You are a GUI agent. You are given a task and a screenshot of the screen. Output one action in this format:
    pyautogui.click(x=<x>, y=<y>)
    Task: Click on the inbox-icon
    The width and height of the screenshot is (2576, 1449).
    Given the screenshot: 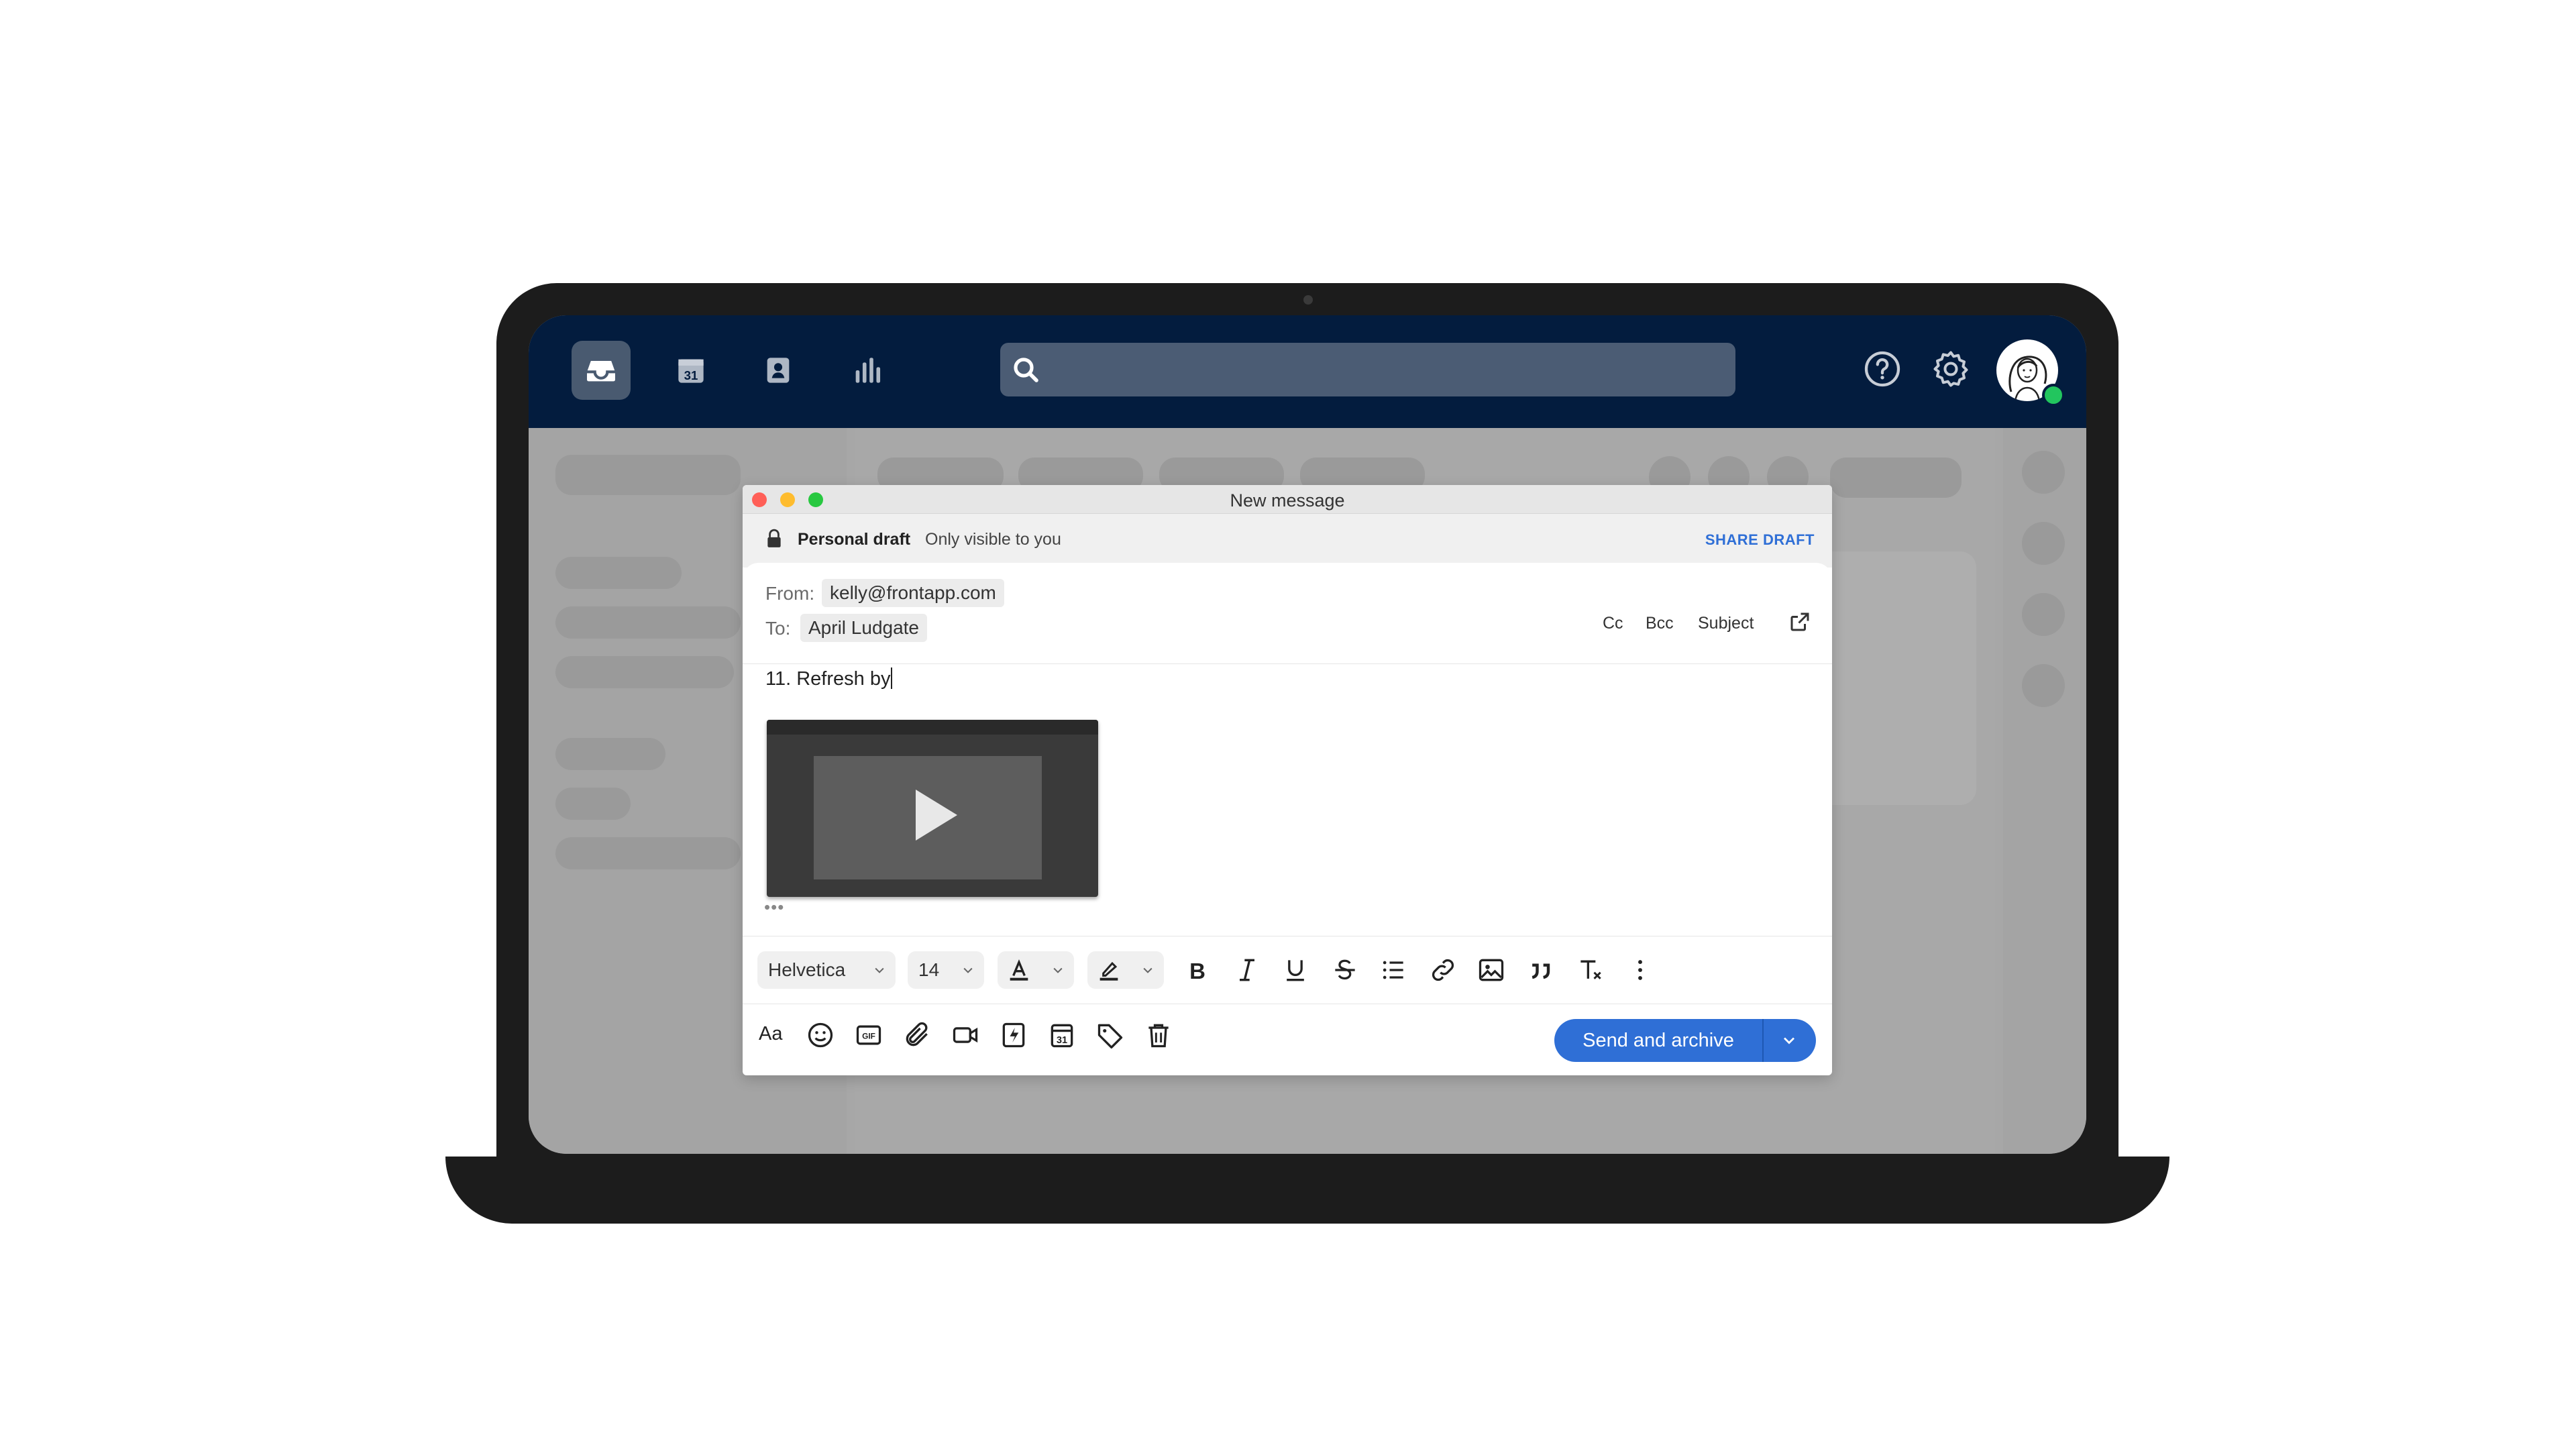 What is the action you would take?
    pyautogui.click(x=601, y=370)
    